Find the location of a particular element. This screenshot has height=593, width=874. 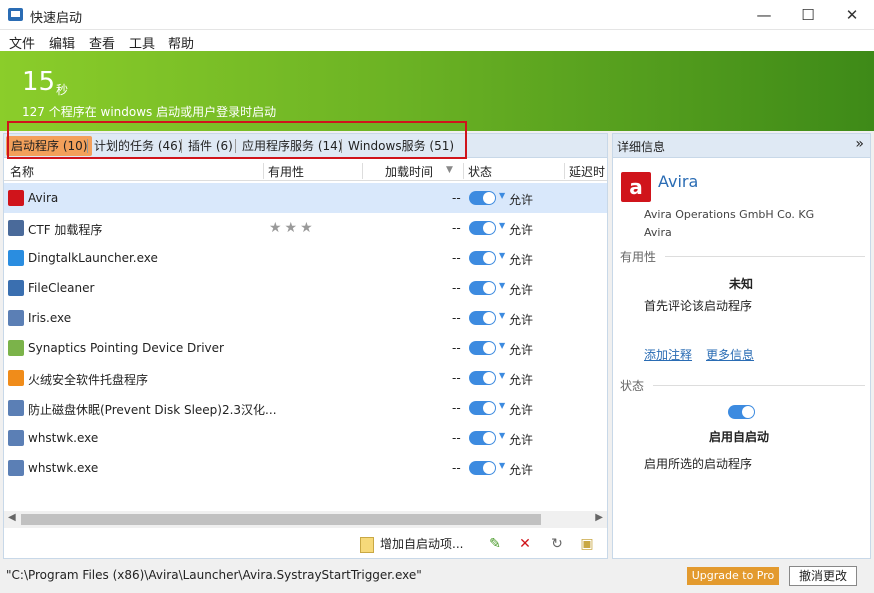

row-name: CTF 加载程序 is located at coordinates (65, 230).